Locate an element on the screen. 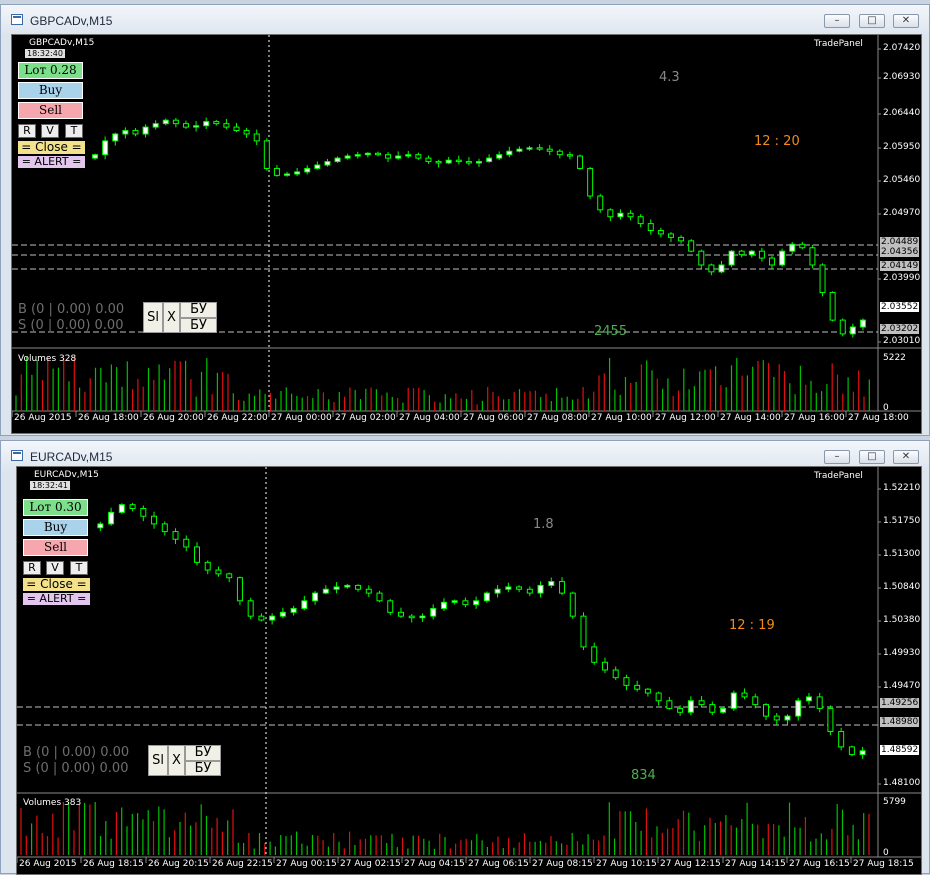  price-level-box: 2.04356 is located at coordinates (900, 252).